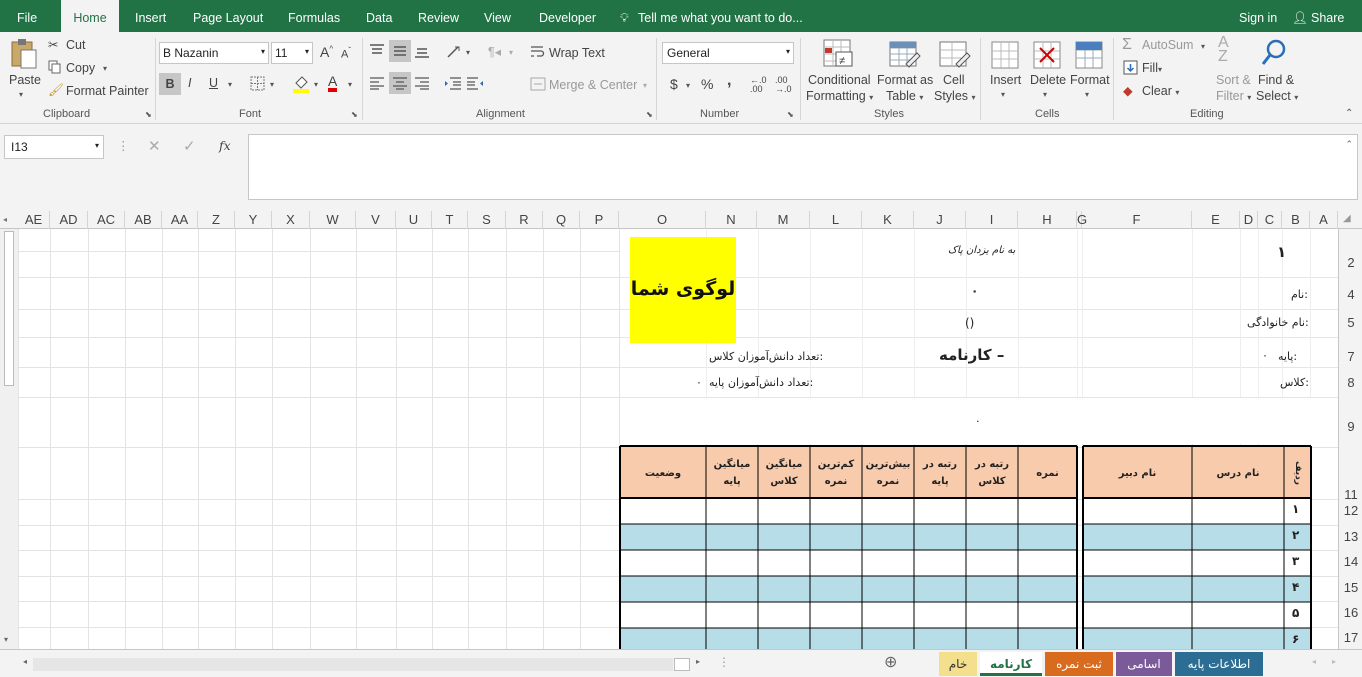  What do you see at coordinates (189, 146) in the screenshot?
I see `enter-check-icon: ✓` at bounding box center [189, 146].